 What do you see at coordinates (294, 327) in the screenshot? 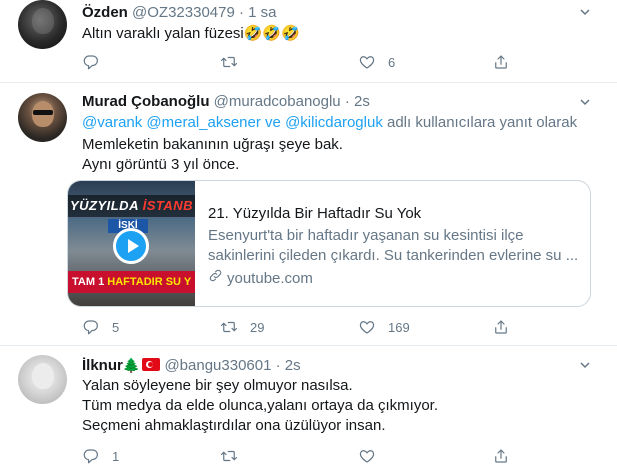
I see `tweet-actions: 5 29 169` at bounding box center [294, 327].